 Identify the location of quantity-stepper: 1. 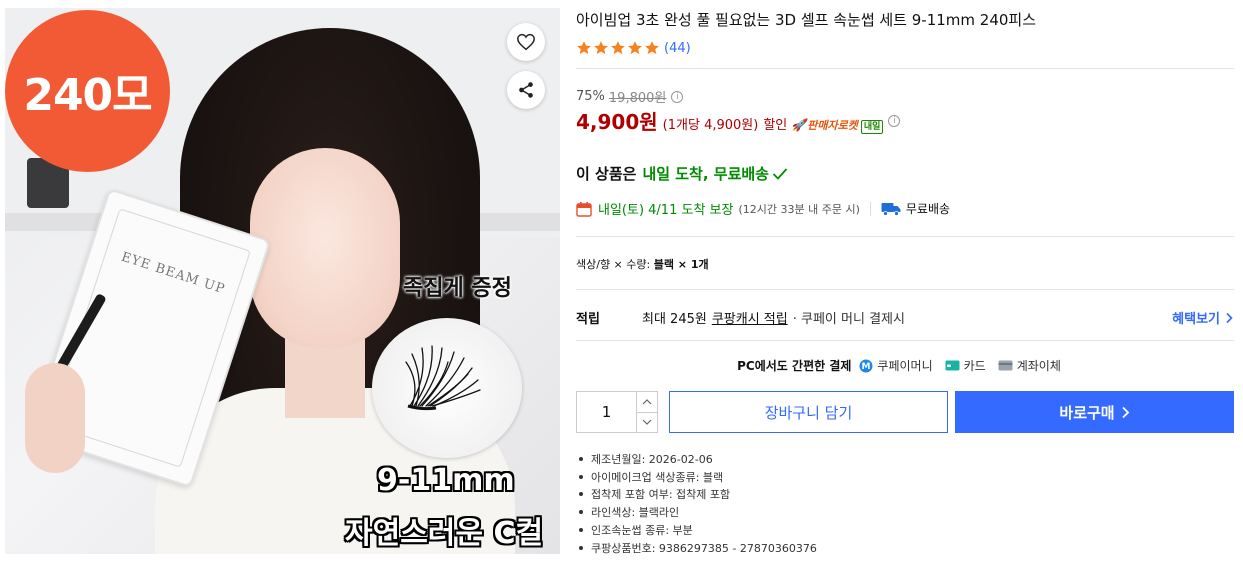
(617, 412).